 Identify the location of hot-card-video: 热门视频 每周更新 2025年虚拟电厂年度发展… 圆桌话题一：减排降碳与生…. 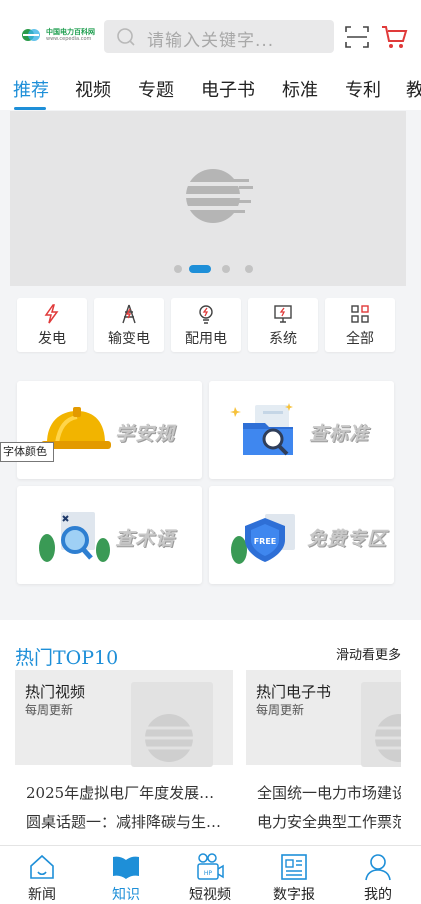
(124, 754).